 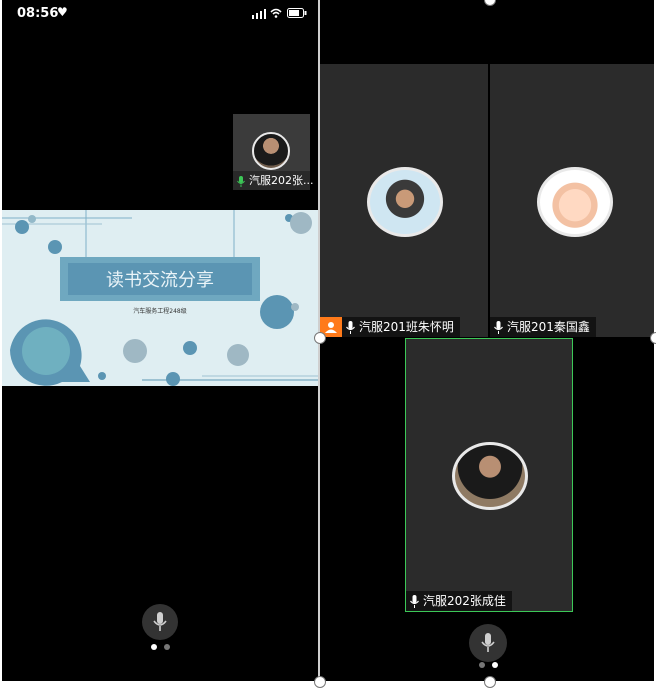 I want to click on self-avatar, so click(x=271, y=151).